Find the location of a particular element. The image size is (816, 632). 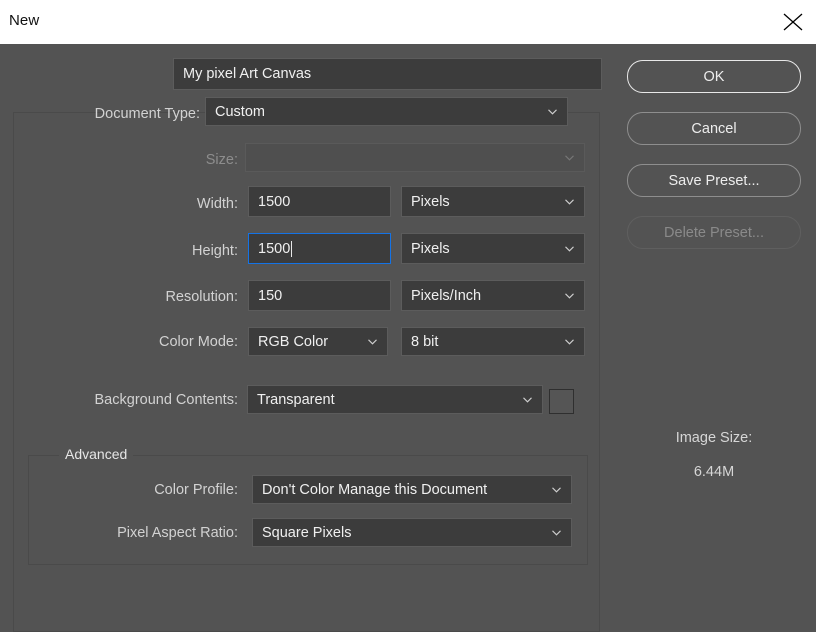

cancel-button: Cancel is located at coordinates (714, 128).